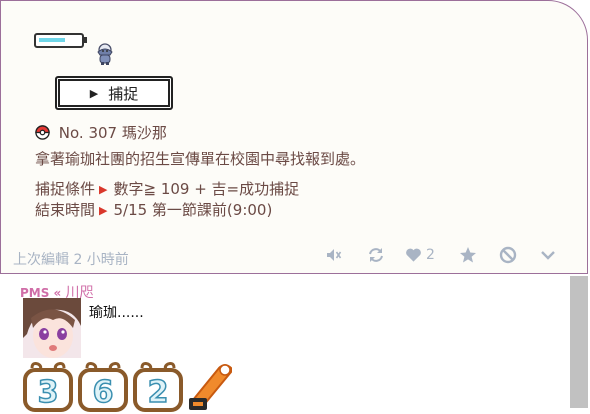  I want to click on end-time-value: 5/15 第一節課前(9:00), so click(193, 210).